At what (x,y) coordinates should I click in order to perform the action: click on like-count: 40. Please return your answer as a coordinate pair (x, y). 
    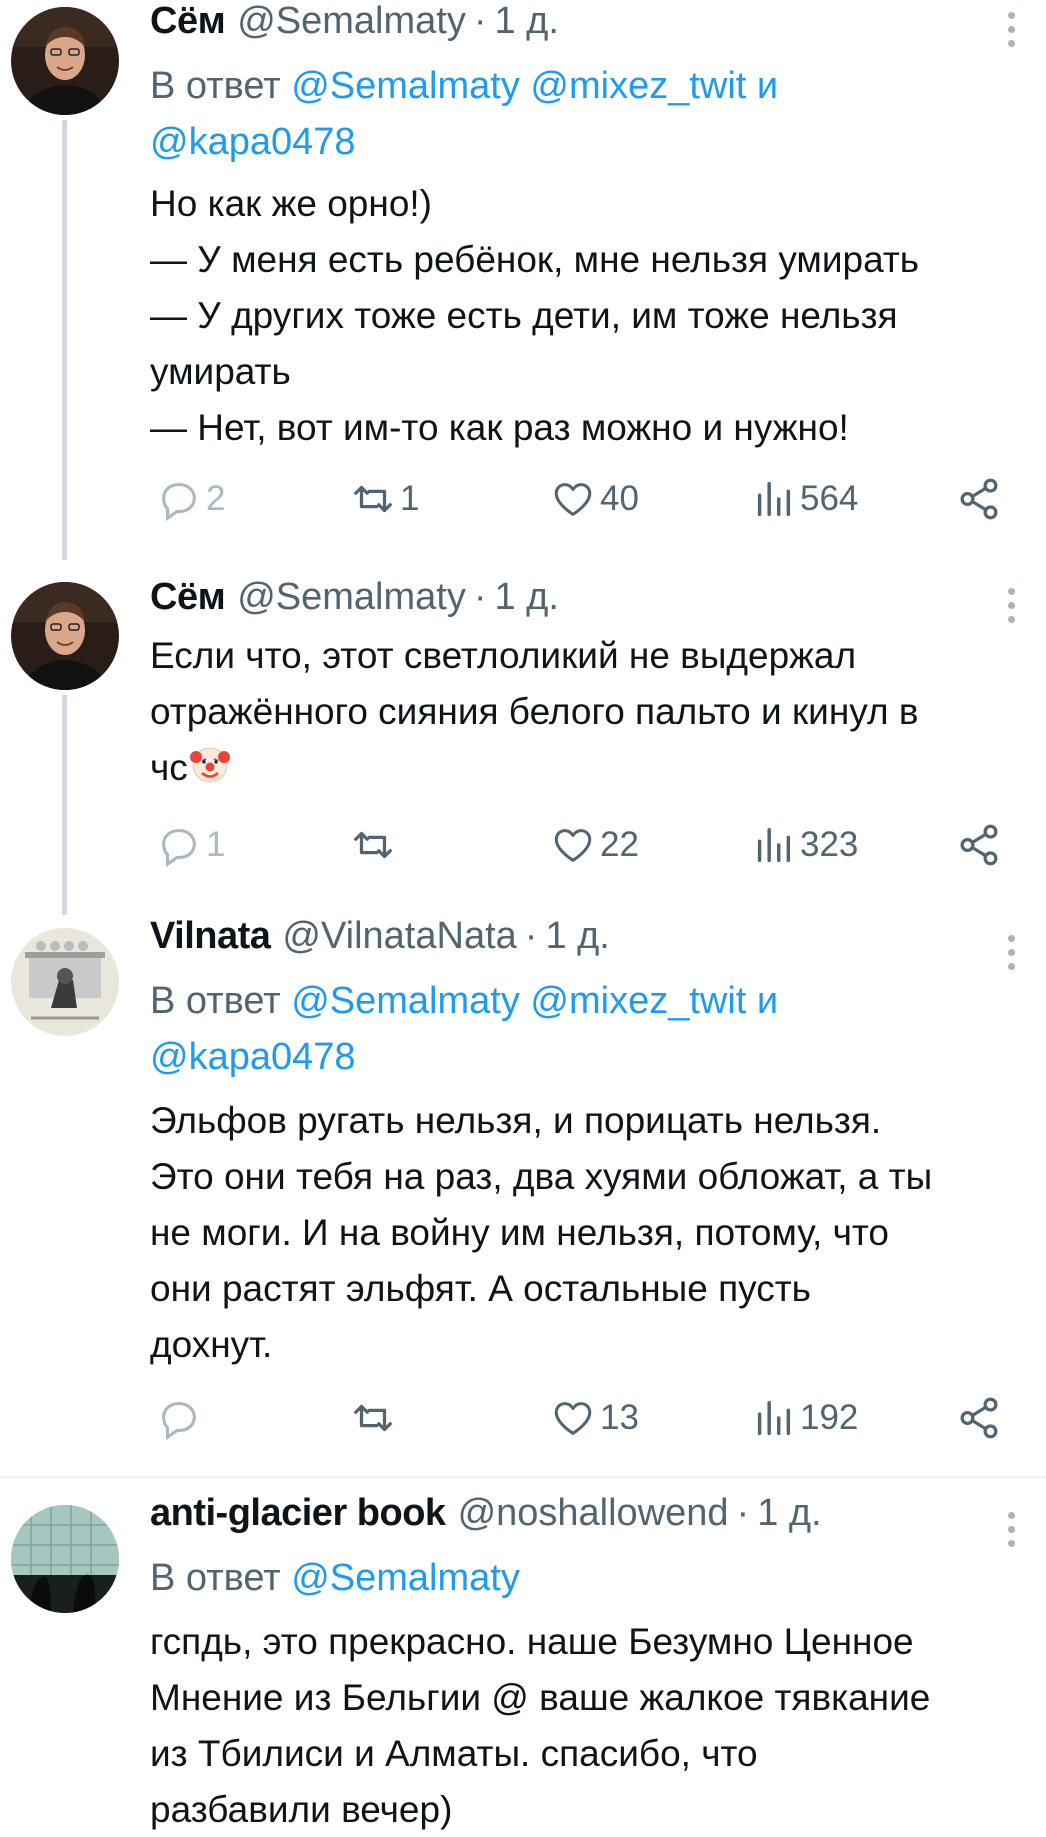
    Looking at the image, I should click on (619, 498).